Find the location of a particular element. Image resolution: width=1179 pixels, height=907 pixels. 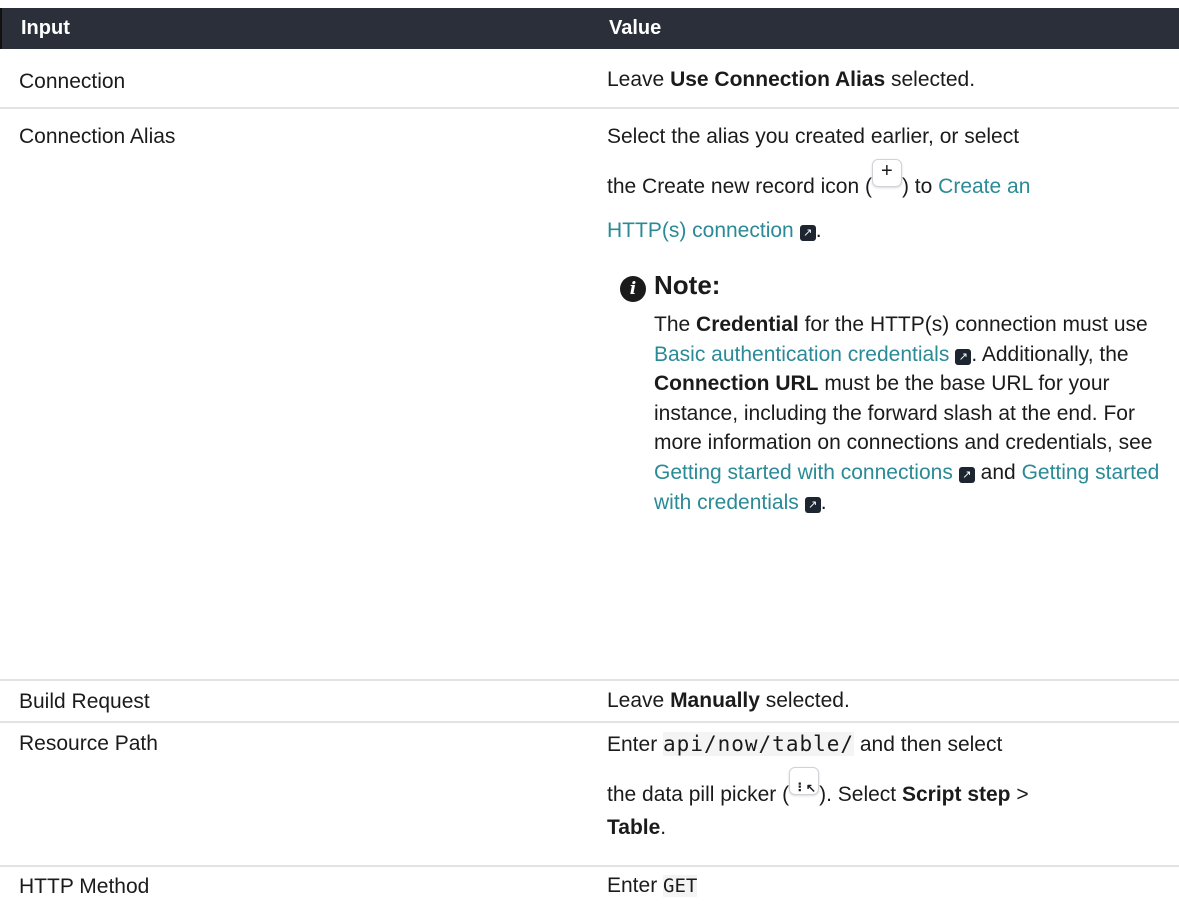

input-cell: Build Request is located at coordinates (84, 701).